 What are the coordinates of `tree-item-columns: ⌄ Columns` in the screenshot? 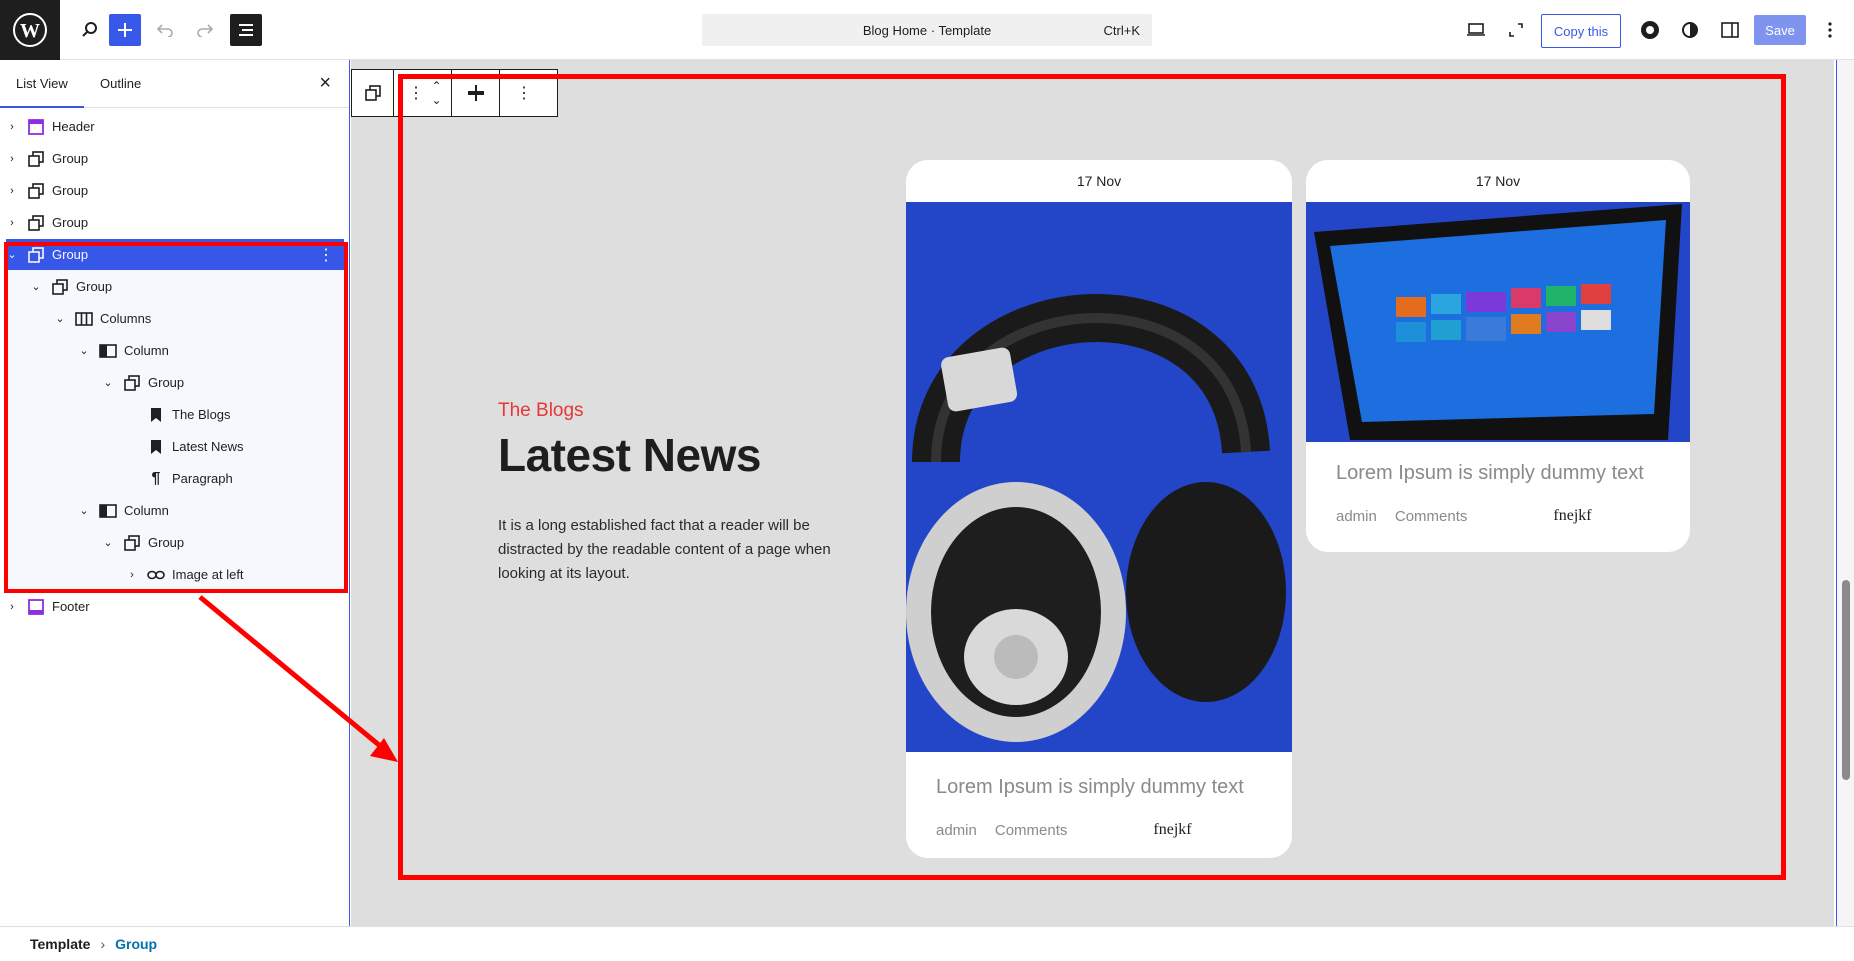 It's located at (175, 318).